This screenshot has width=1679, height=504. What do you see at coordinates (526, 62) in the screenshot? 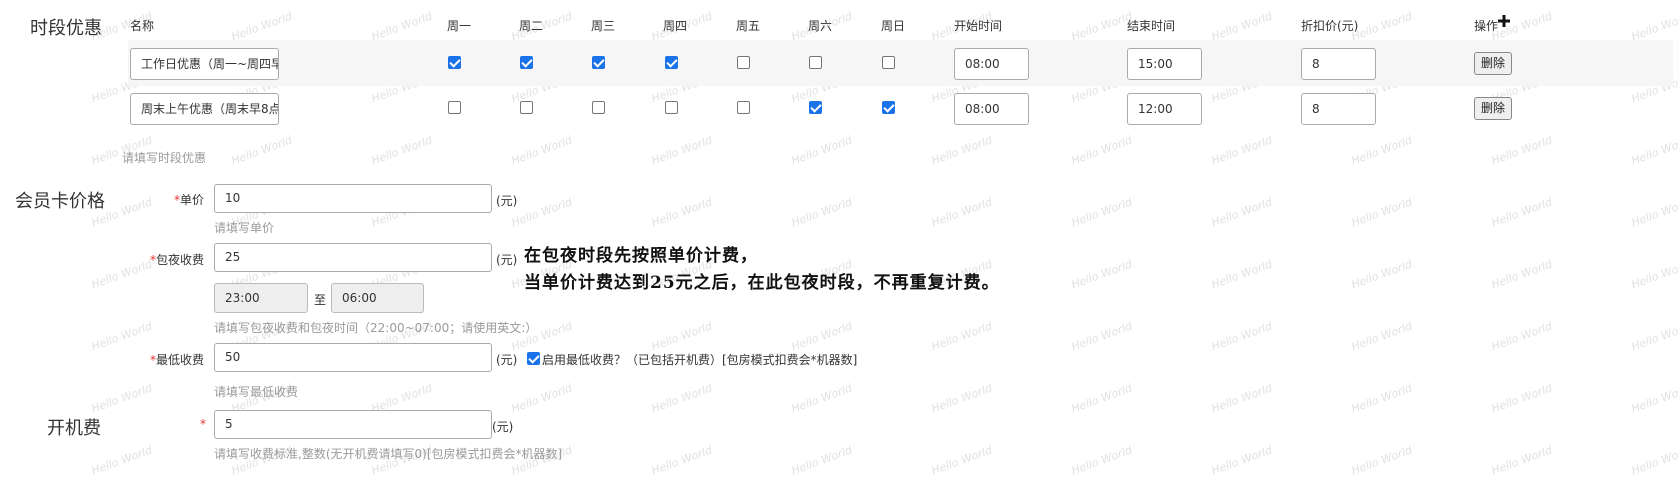
I see `row1-tue-checkbox` at bounding box center [526, 62].